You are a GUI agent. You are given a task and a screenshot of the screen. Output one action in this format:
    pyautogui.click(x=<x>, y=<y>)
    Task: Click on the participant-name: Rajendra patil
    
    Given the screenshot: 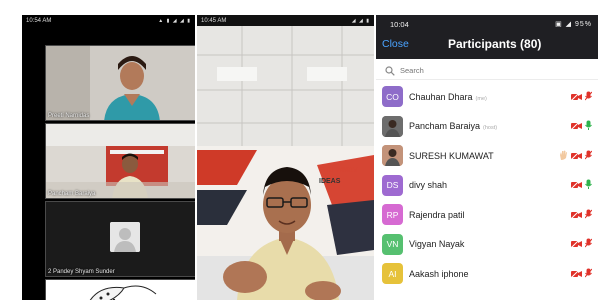 What is the action you would take?
    pyautogui.click(x=437, y=215)
    